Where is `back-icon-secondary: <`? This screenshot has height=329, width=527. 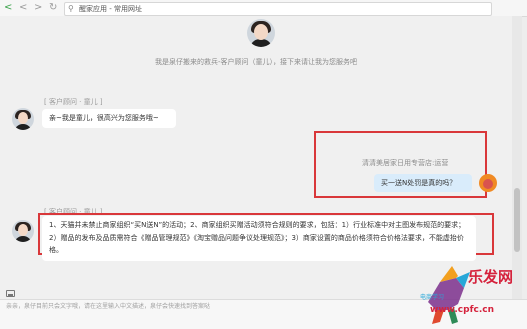
back-icon-secondary: < is located at coordinates (23, 8).